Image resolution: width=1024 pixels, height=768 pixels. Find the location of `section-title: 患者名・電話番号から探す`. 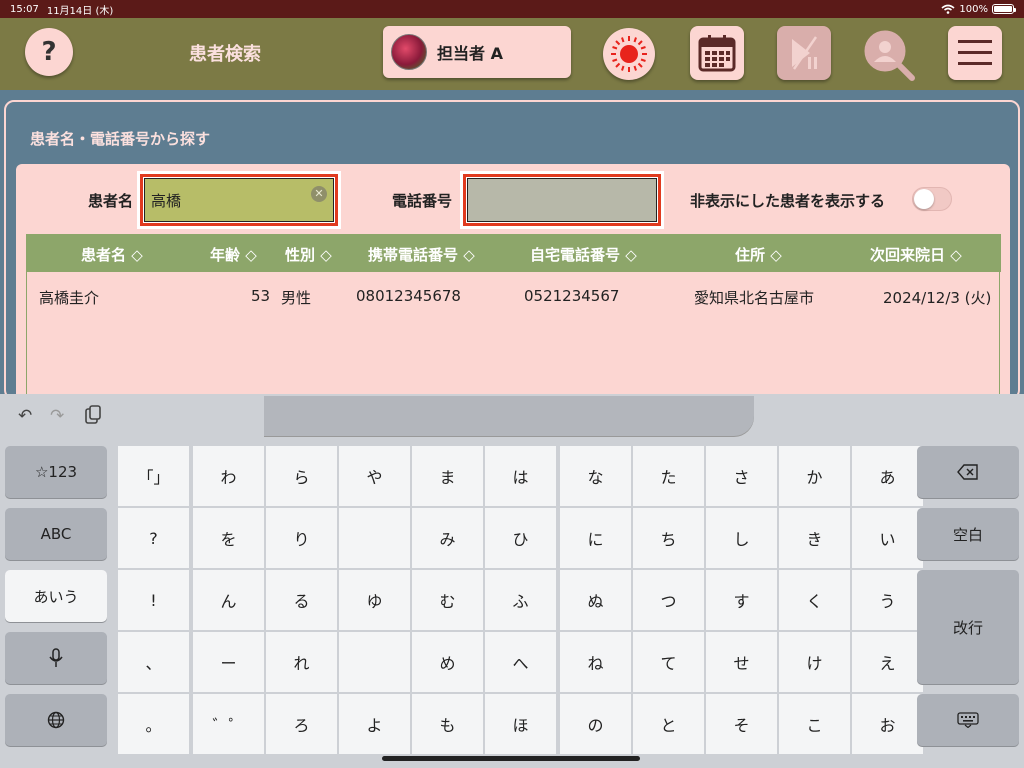

section-title: 患者名・電話番号から探す is located at coordinates (120, 139).